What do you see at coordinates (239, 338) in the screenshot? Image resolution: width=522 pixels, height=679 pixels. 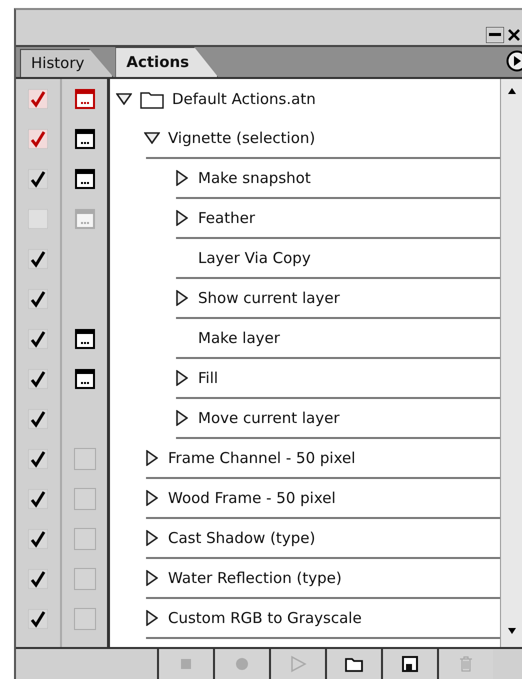 I see `command-name: Make layer` at bounding box center [239, 338].